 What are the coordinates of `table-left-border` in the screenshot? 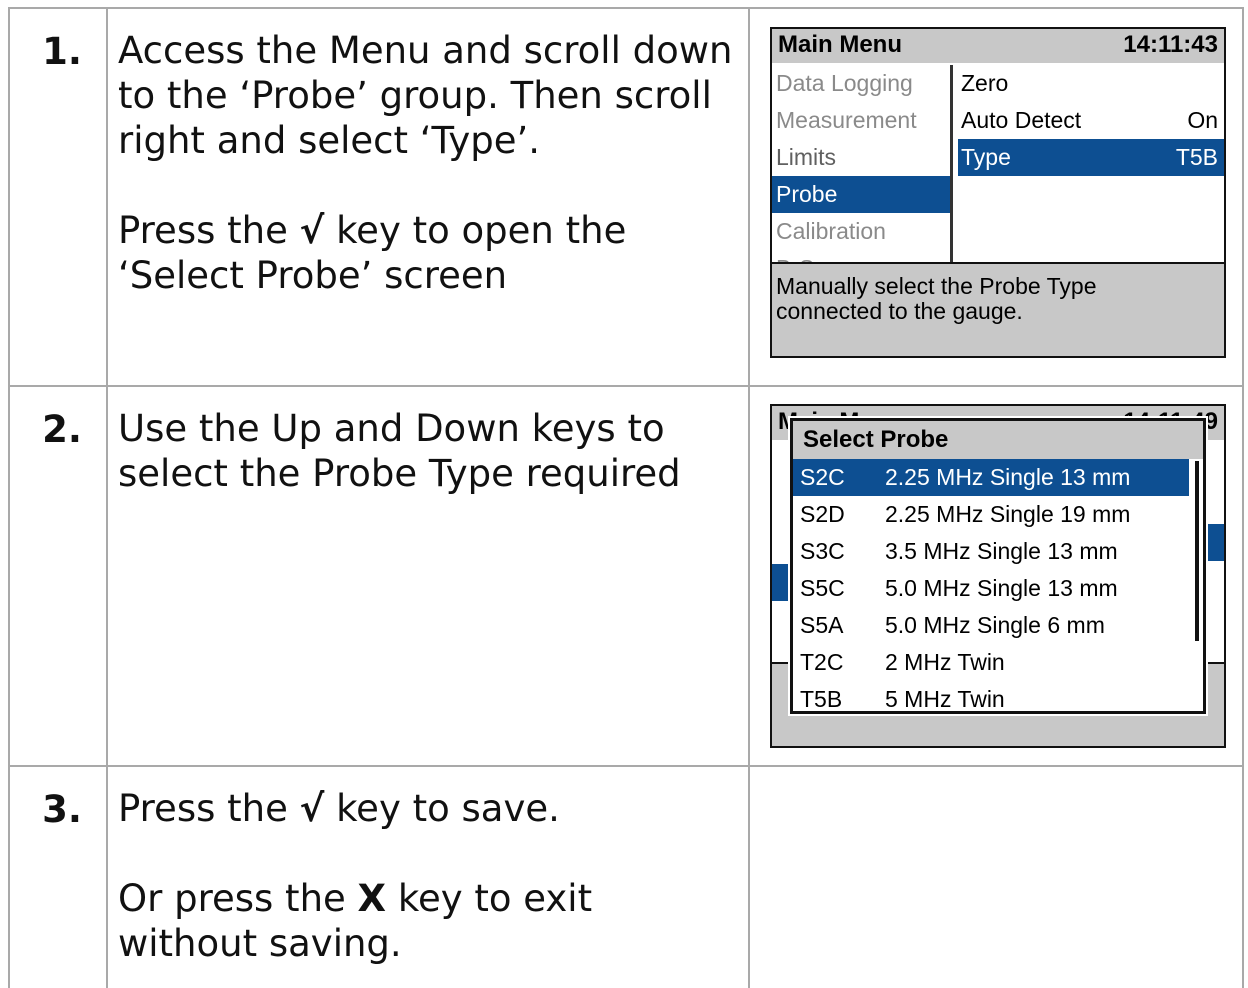 It's located at (9, 497).